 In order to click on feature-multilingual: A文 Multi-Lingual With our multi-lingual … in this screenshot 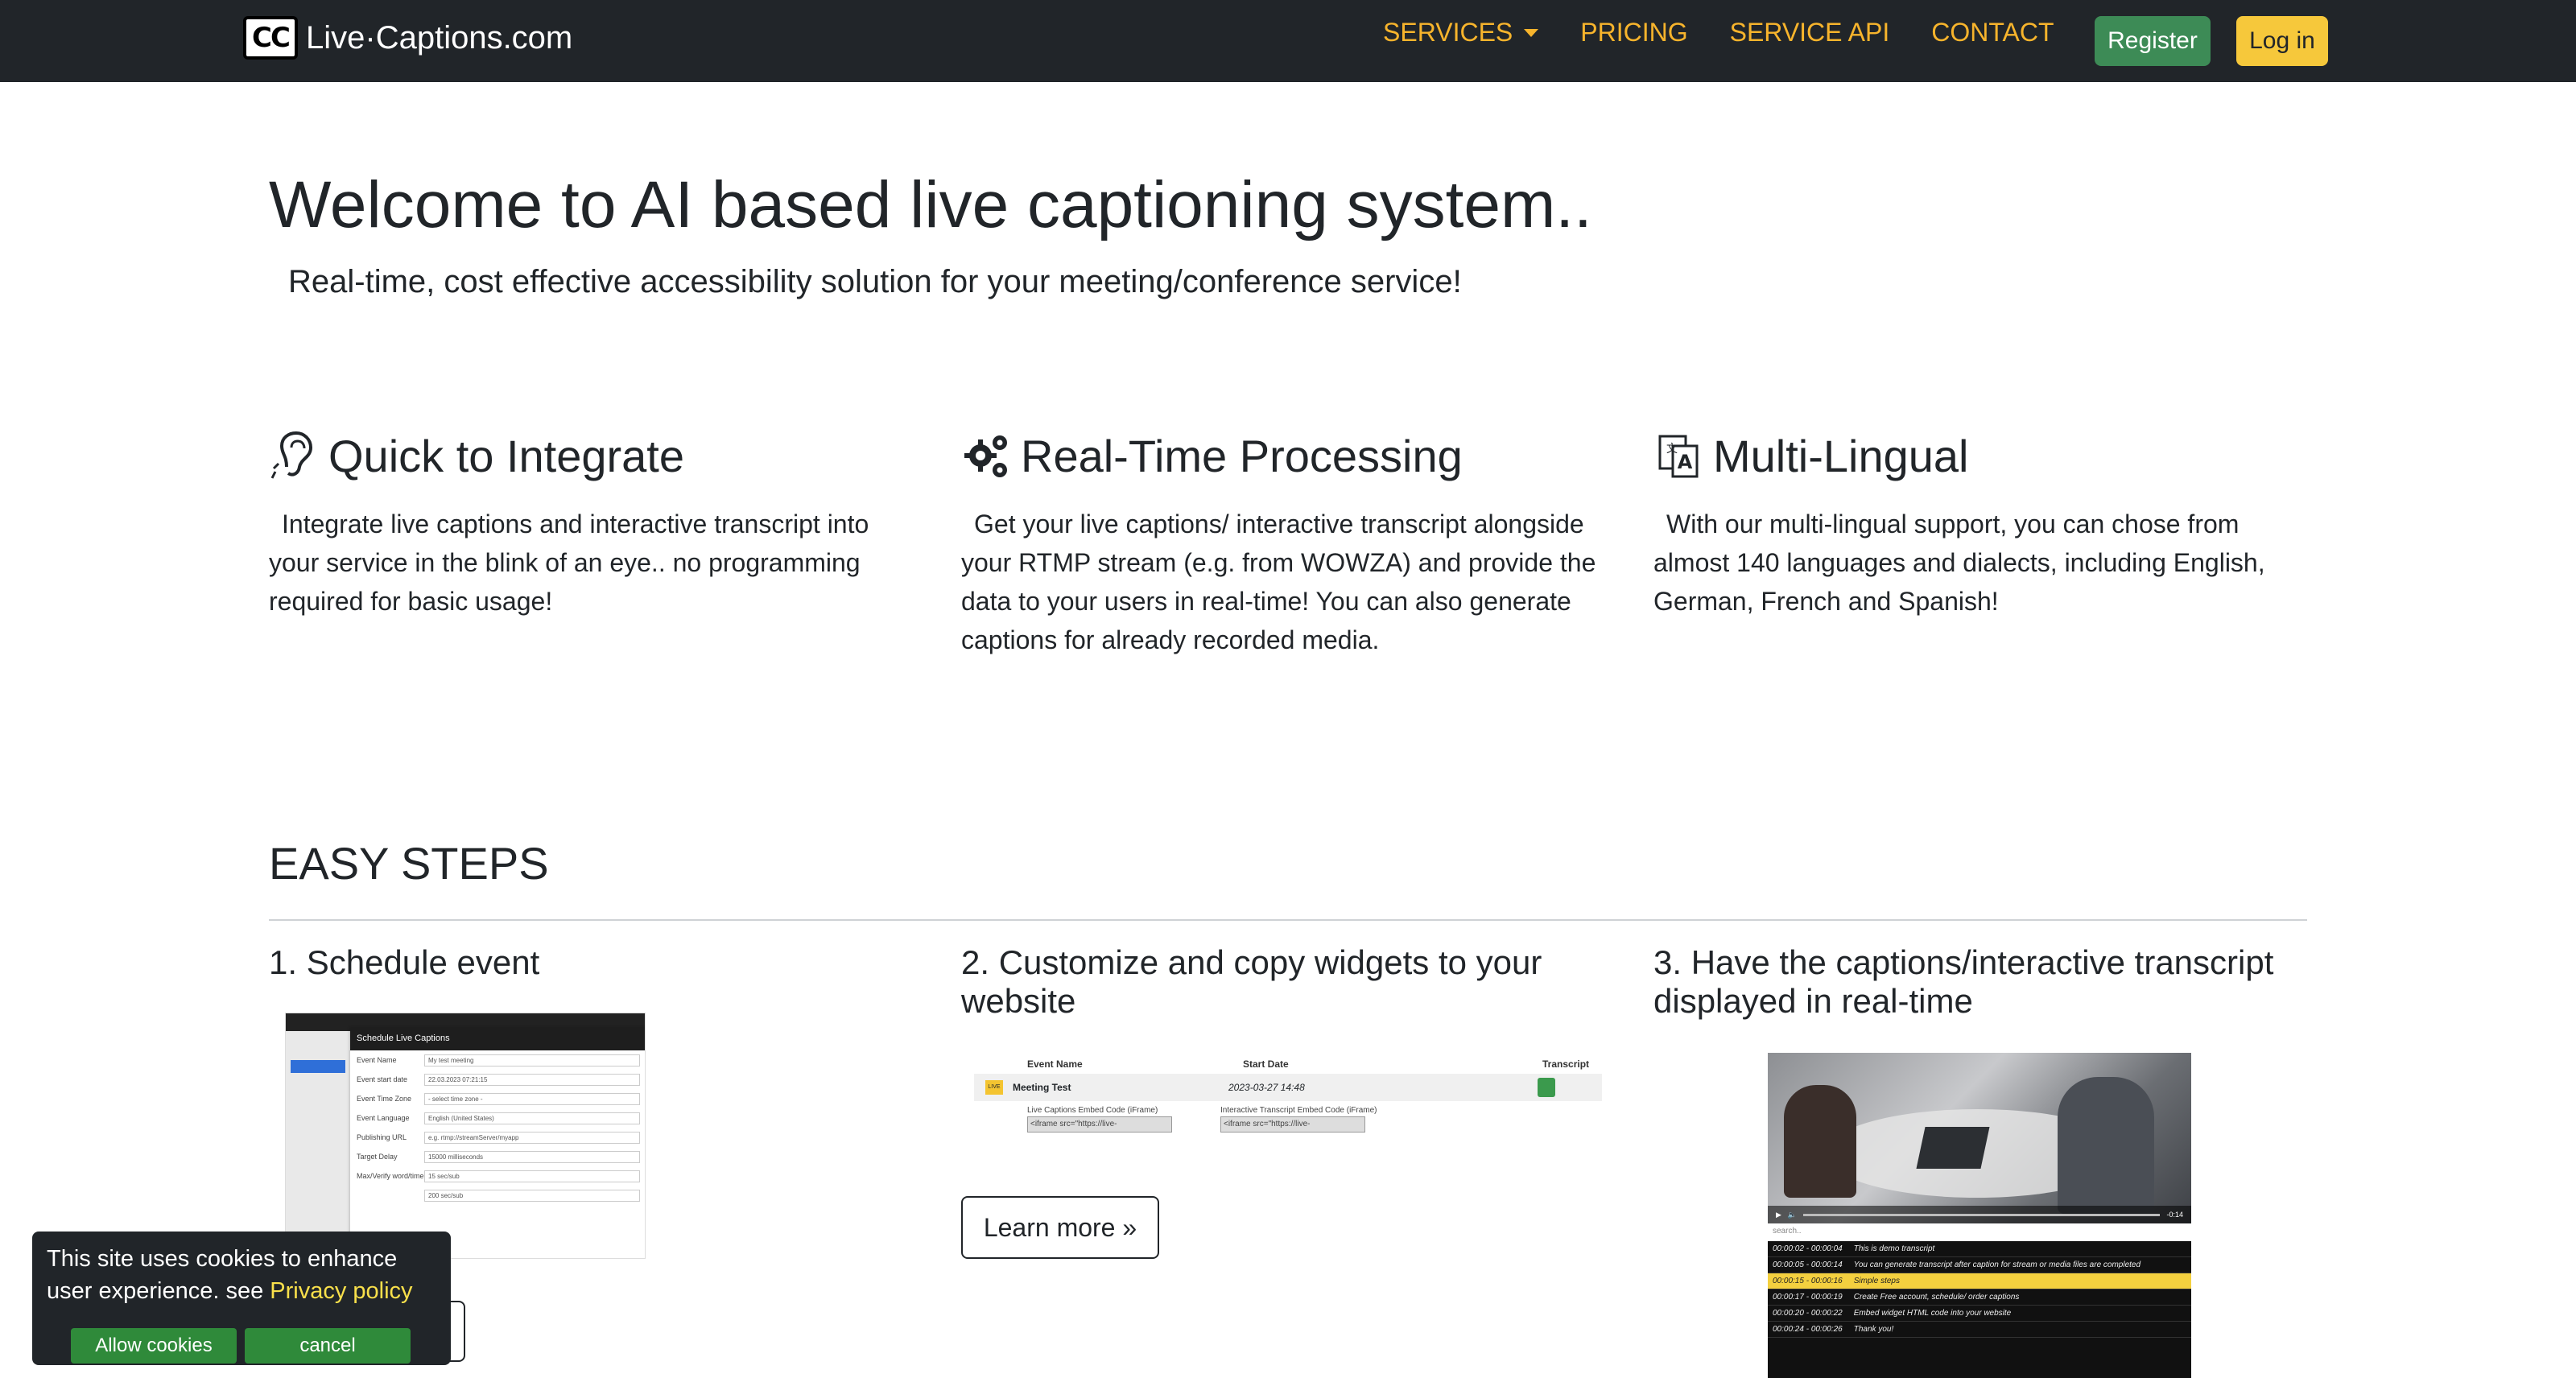, I will do `click(1975, 526)`.